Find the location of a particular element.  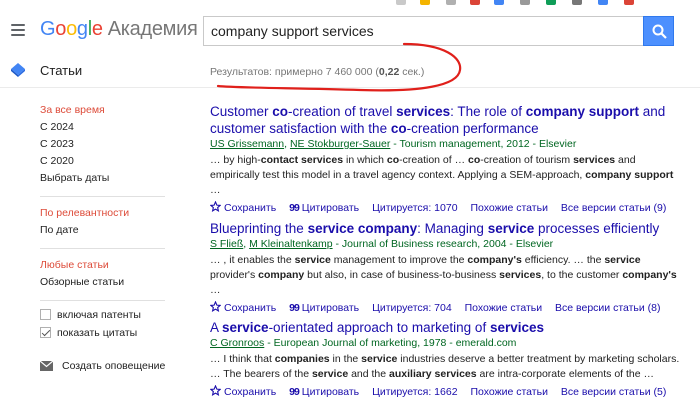

filter-since-2020: С 2020 is located at coordinates (57, 161).